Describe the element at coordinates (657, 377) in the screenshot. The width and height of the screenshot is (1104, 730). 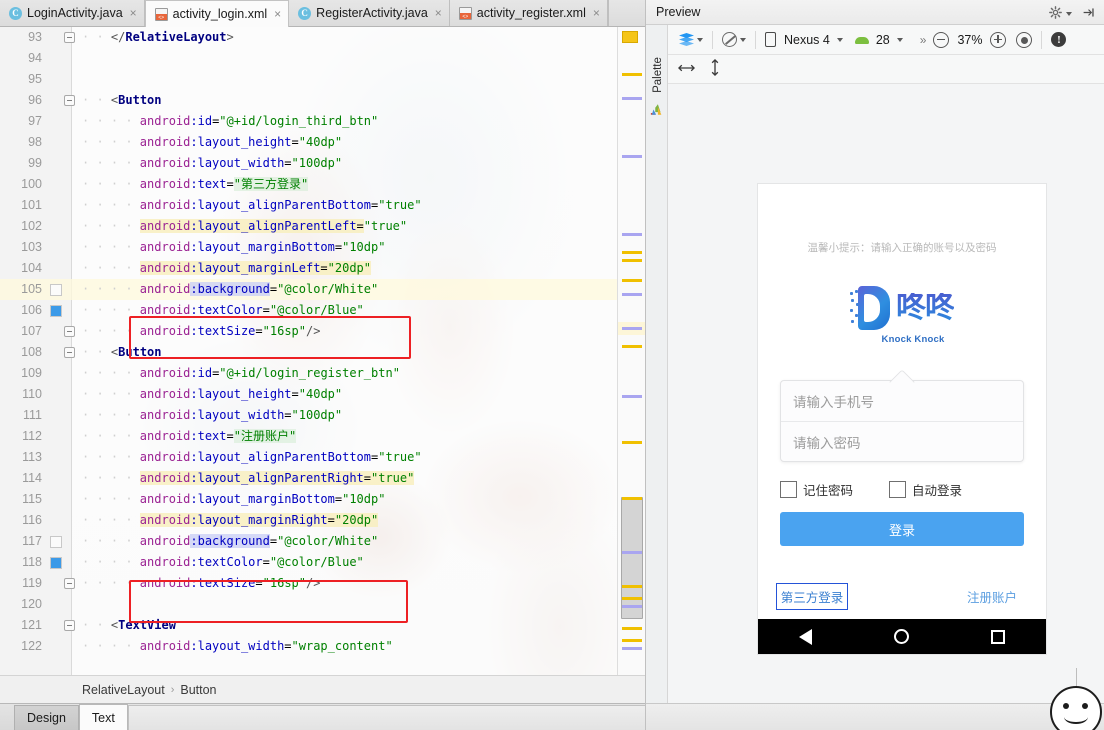
I see `palette-rail: Palette` at that location.